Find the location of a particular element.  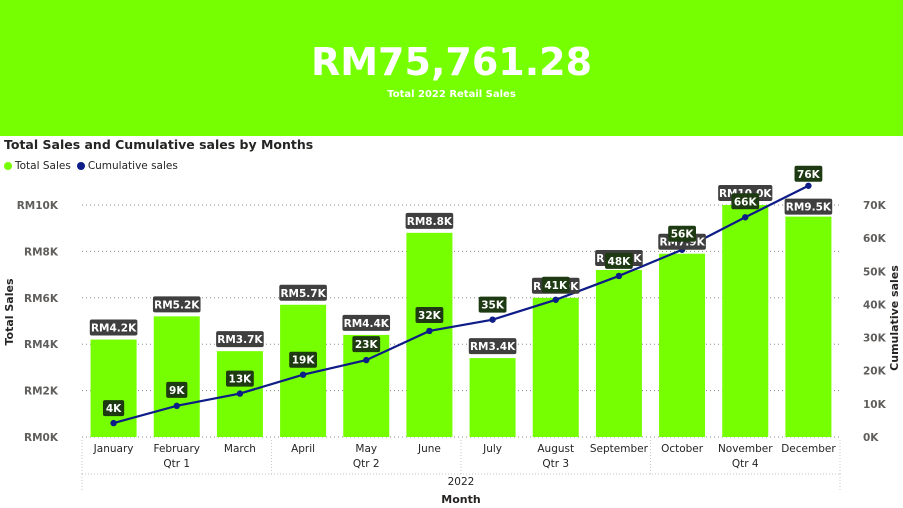

bar-data-label: RM9.5K is located at coordinates (809, 208).